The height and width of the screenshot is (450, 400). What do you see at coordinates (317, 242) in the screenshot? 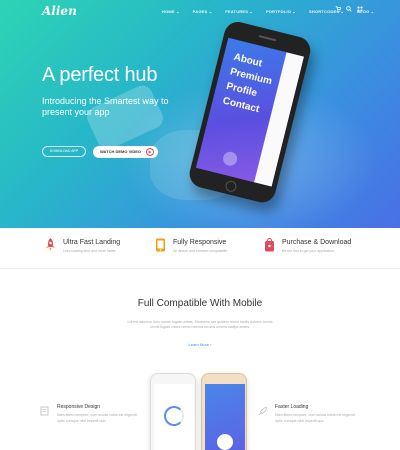
I see `feature-title: Purchase & Download` at bounding box center [317, 242].